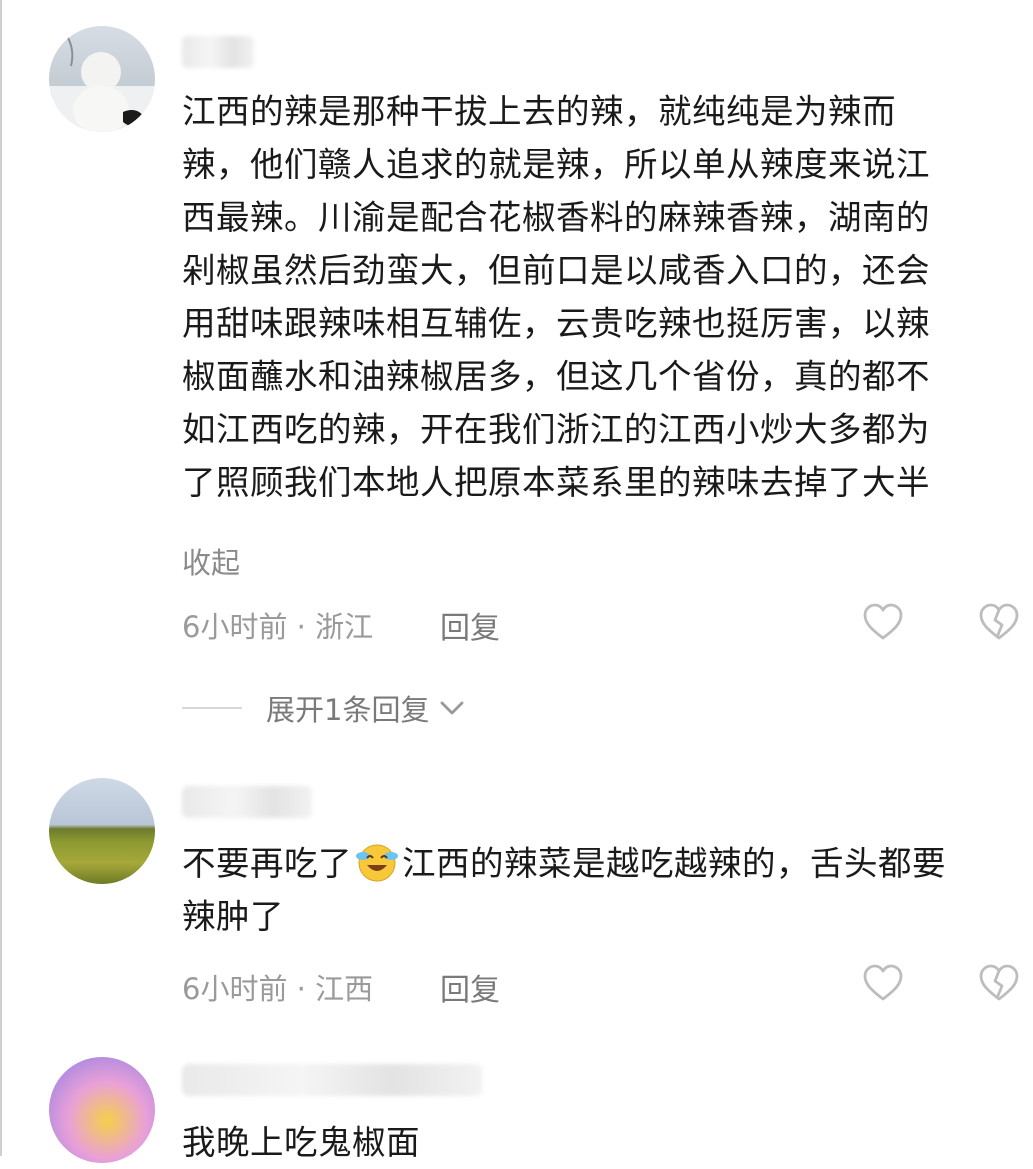 The height and width of the screenshot is (1169, 1033). I want to click on comment-line: 椒面蘸水和油辣椒居多，但这几个省份，真的都不, so click(556, 376).